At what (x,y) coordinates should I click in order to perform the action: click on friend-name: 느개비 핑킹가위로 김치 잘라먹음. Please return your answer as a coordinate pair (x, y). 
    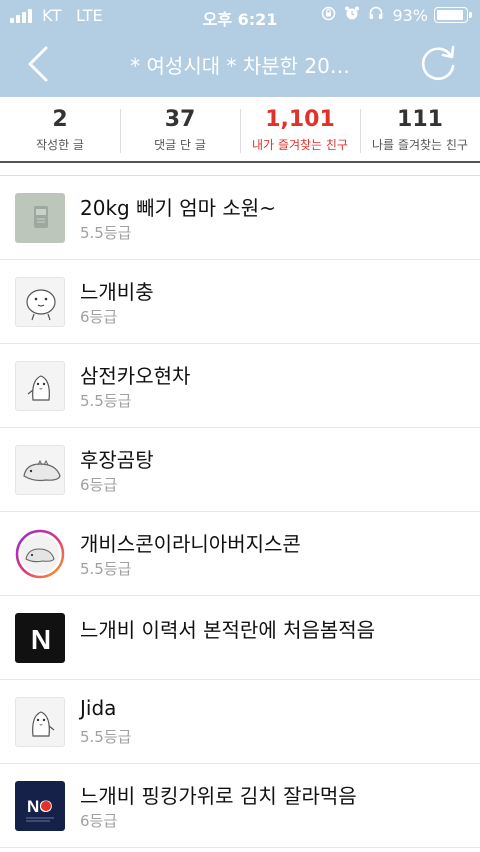
    Looking at the image, I should click on (218, 796).